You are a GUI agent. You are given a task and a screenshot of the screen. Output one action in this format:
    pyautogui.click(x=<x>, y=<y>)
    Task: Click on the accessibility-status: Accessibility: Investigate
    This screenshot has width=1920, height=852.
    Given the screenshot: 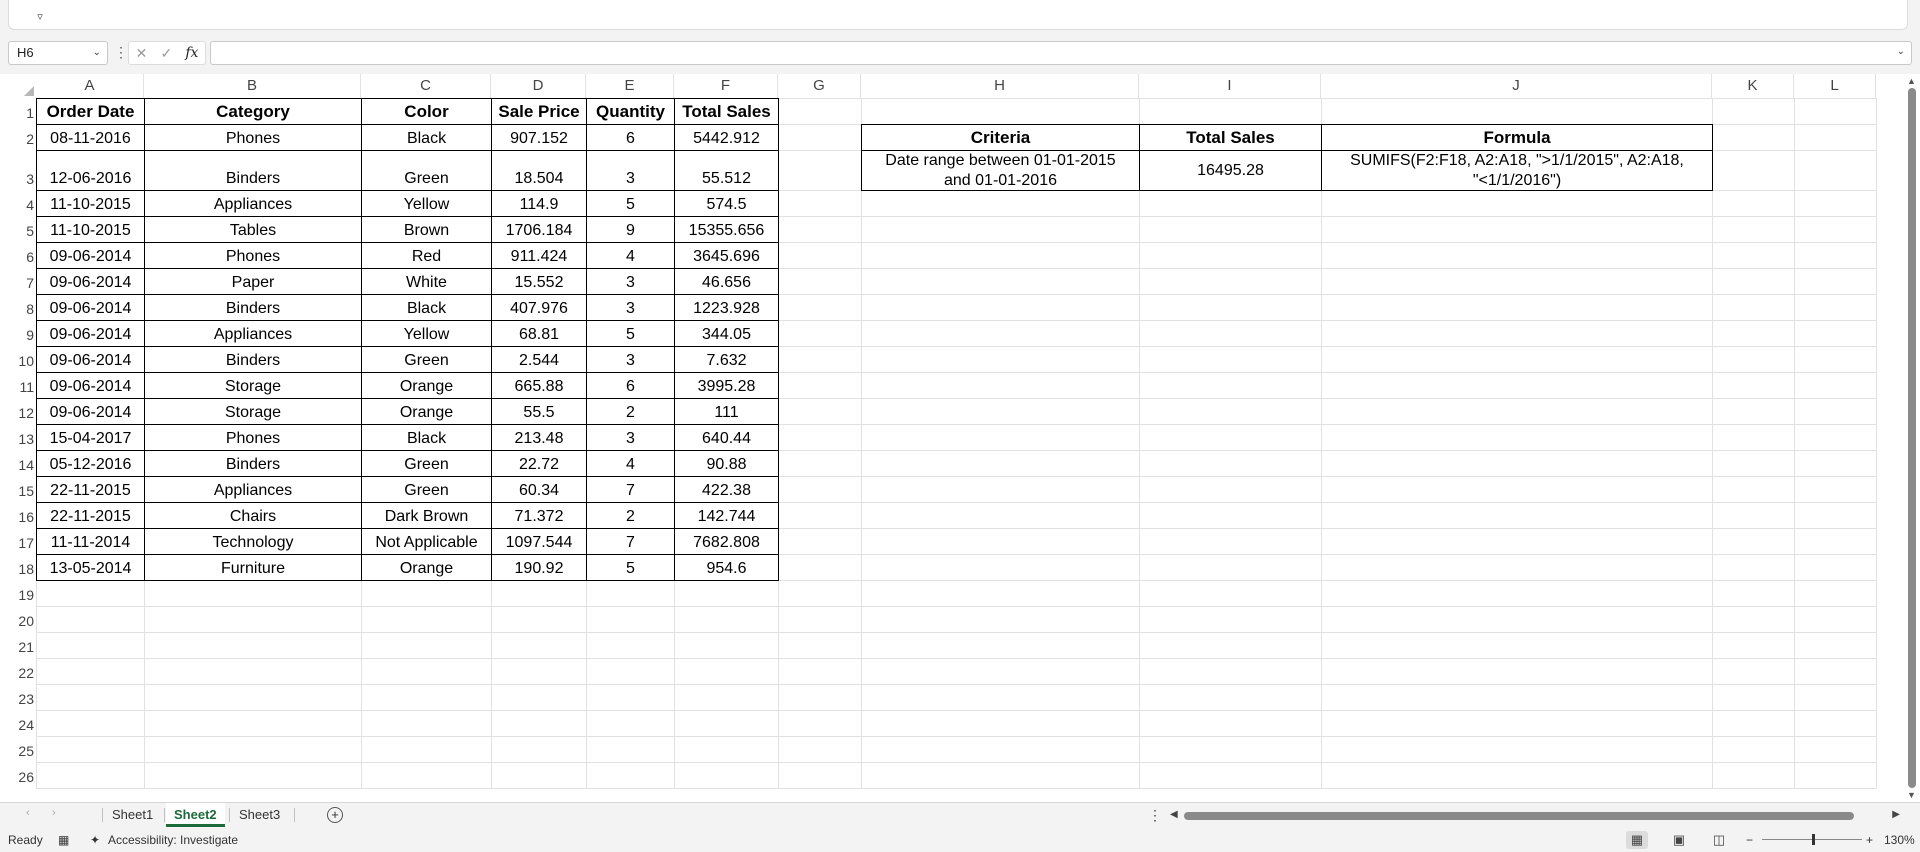 What is the action you would take?
    pyautogui.click(x=173, y=840)
    